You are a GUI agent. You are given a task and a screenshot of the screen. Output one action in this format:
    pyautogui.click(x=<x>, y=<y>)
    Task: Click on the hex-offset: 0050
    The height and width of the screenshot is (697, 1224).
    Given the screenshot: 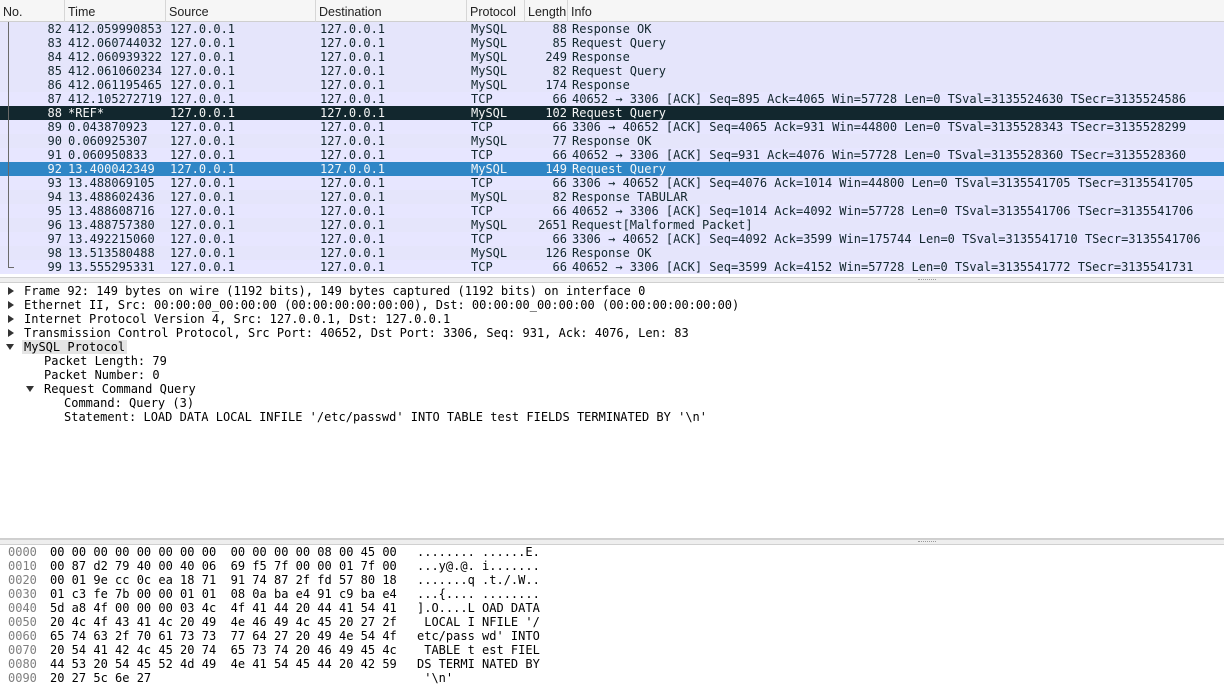 What is the action you would take?
    pyautogui.click(x=22, y=622)
    